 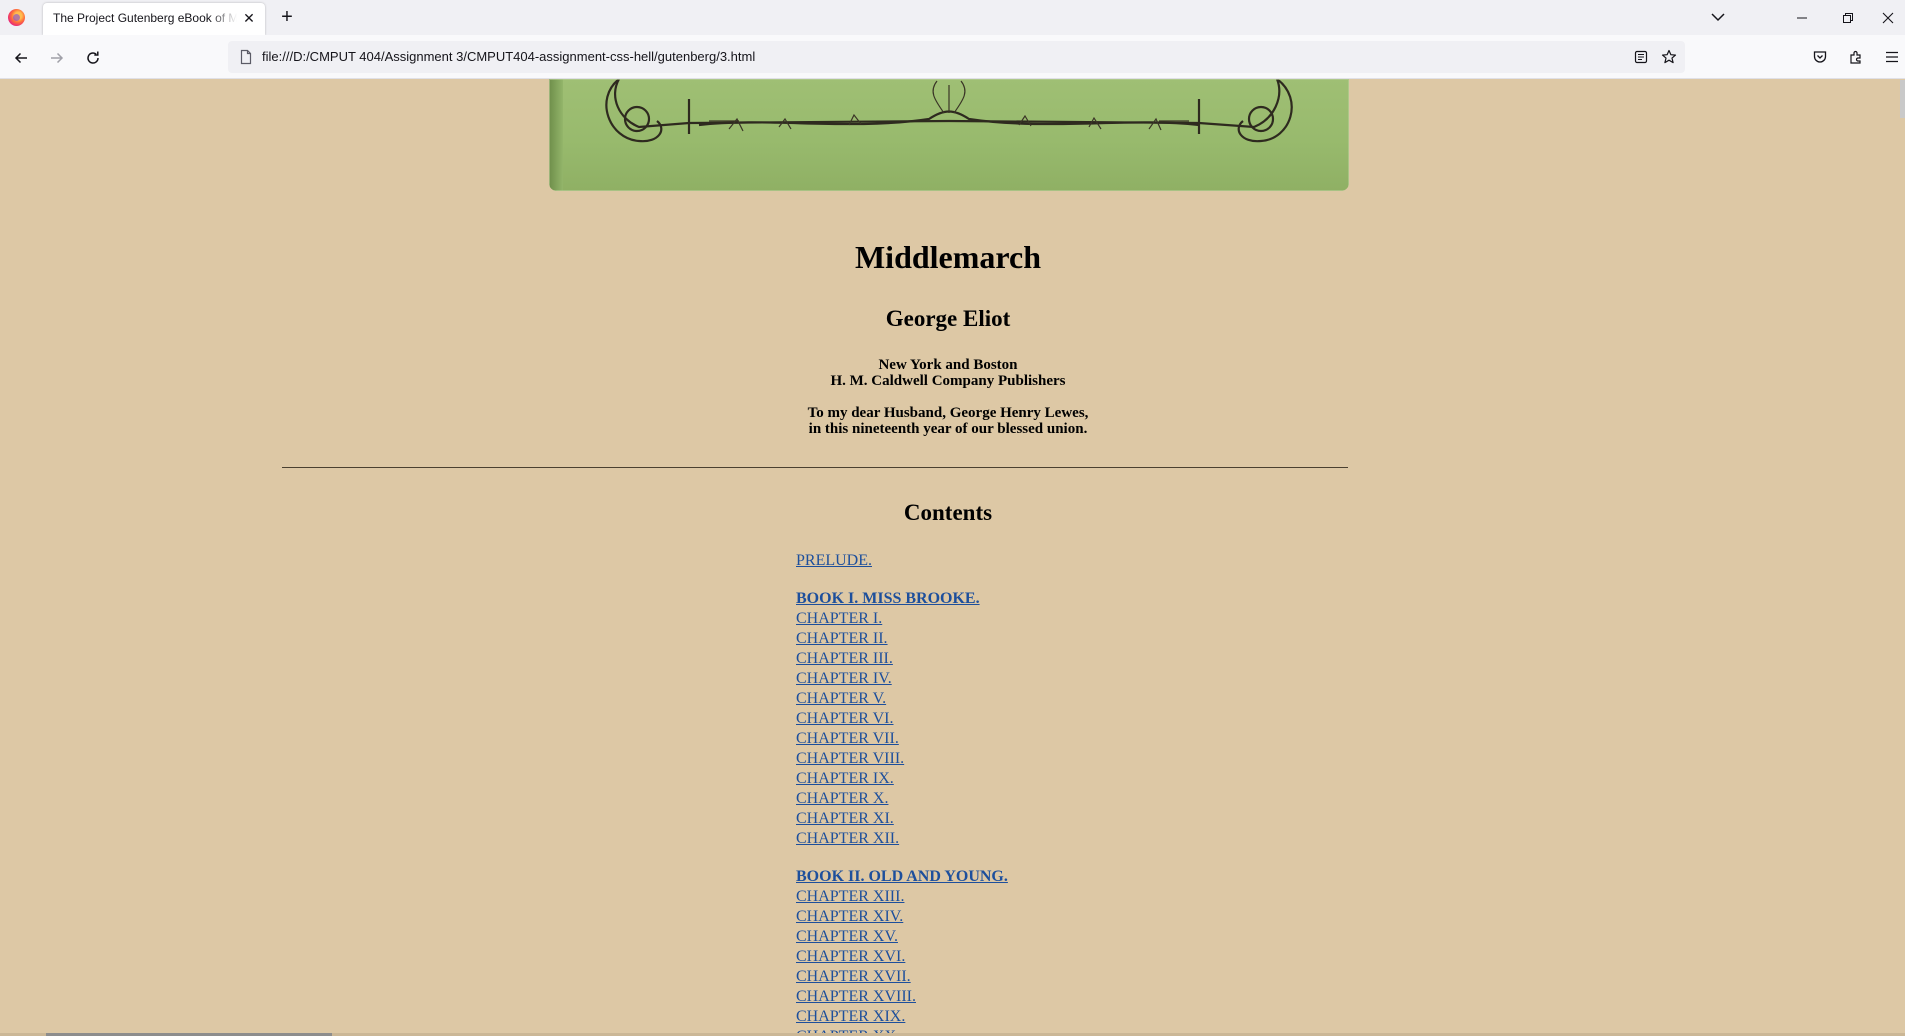 What do you see at coordinates (996, 561) in the screenshot?
I see `toc-link-prelude: PRELUDE.` at bounding box center [996, 561].